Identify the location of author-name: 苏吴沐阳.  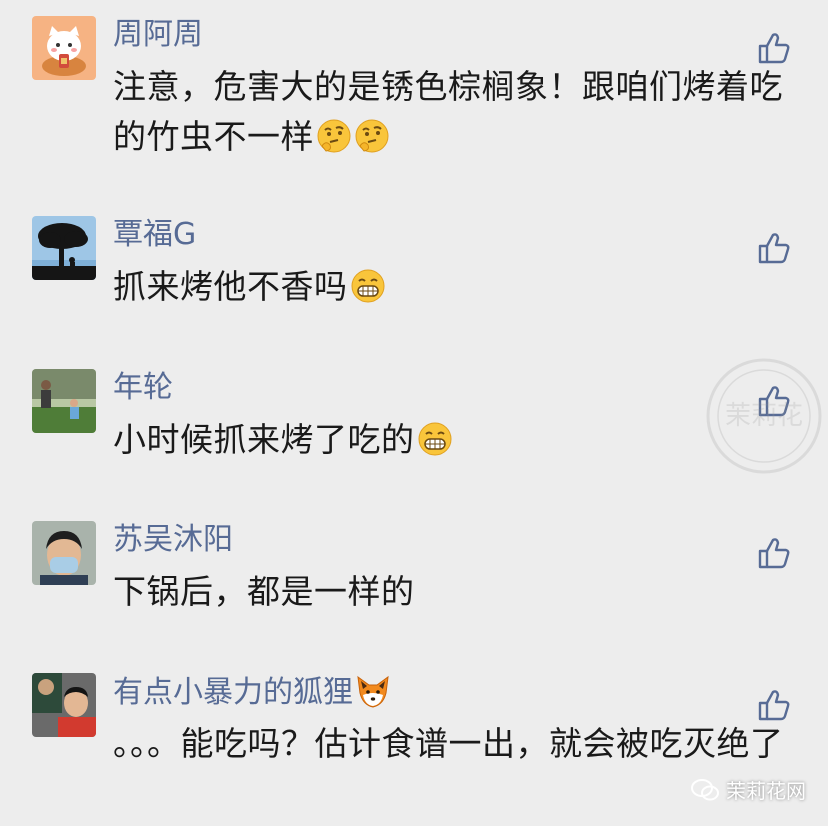
(173, 540).